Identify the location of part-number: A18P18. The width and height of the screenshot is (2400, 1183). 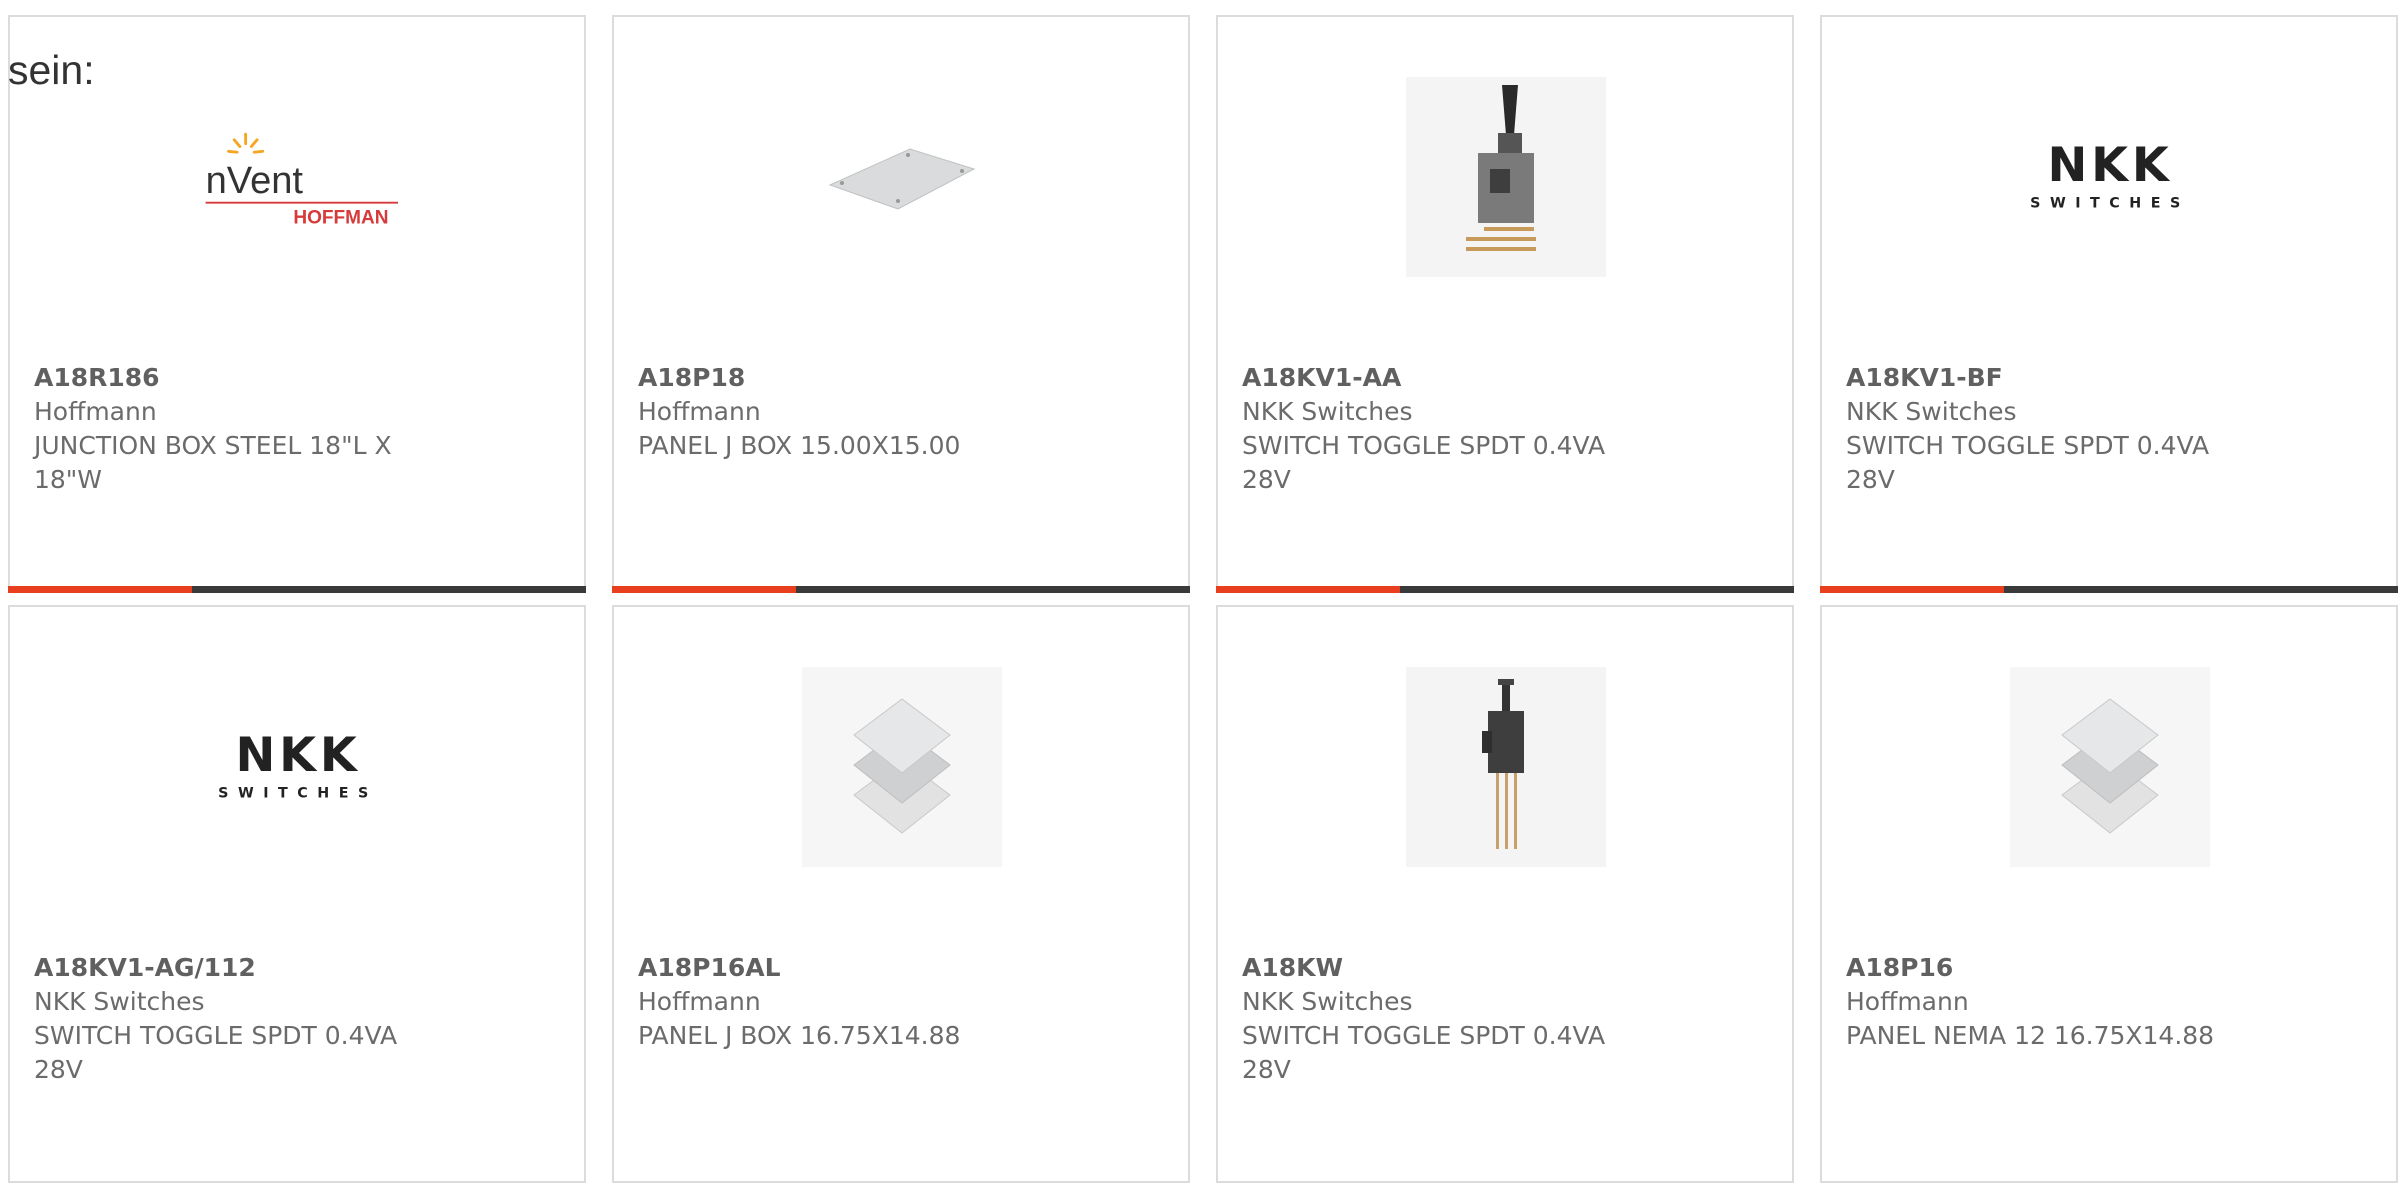
(838, 378).